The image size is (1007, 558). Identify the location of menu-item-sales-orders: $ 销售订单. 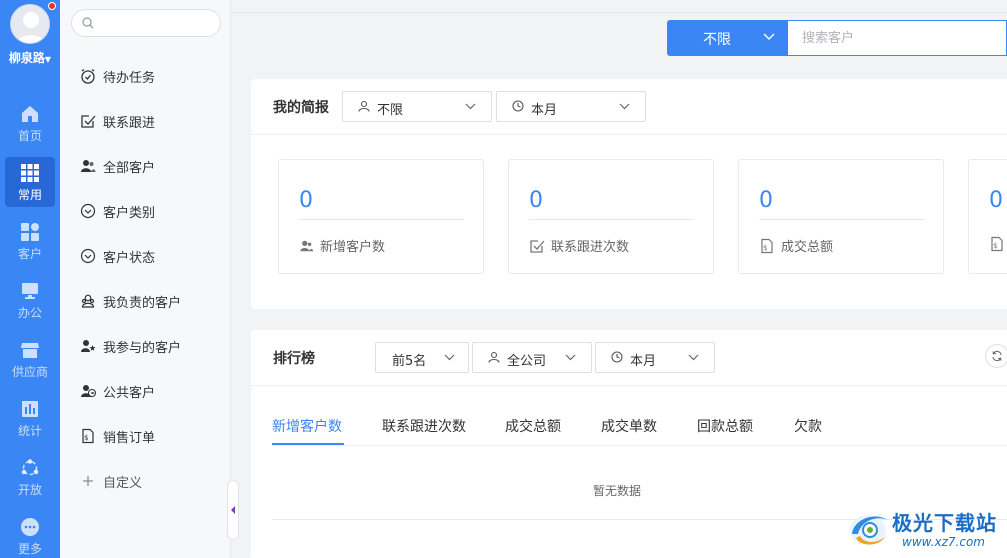
(150, 436).